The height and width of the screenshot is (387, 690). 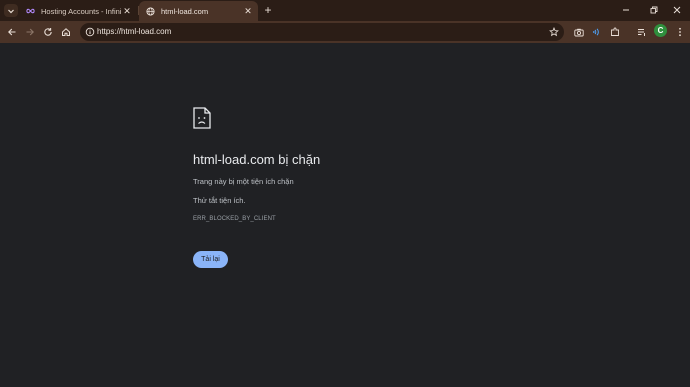 I want to click on close-window-button, so click(x=677, y=10).